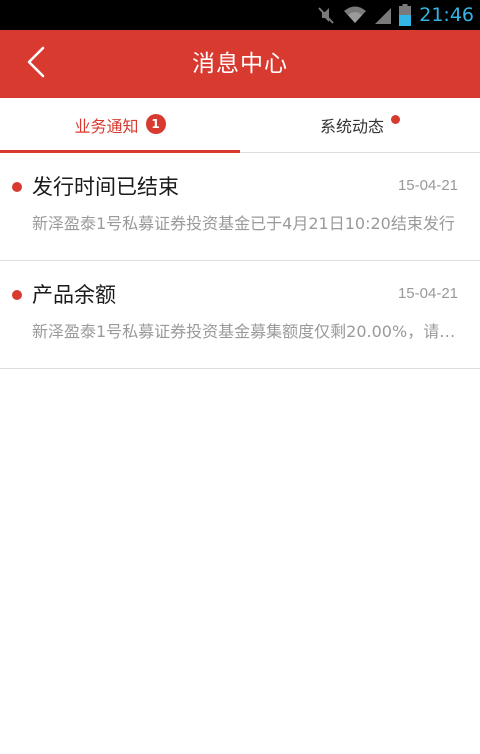  I want to click on unread-count-badge: 1, so click(155, 124).